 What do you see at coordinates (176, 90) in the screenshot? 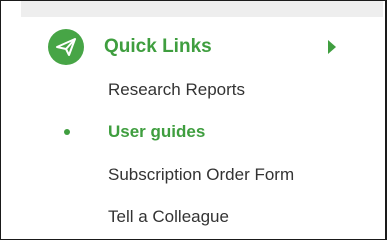
I see `menu-item-research-reports: Research Reports` at bounding box center [176, 90].